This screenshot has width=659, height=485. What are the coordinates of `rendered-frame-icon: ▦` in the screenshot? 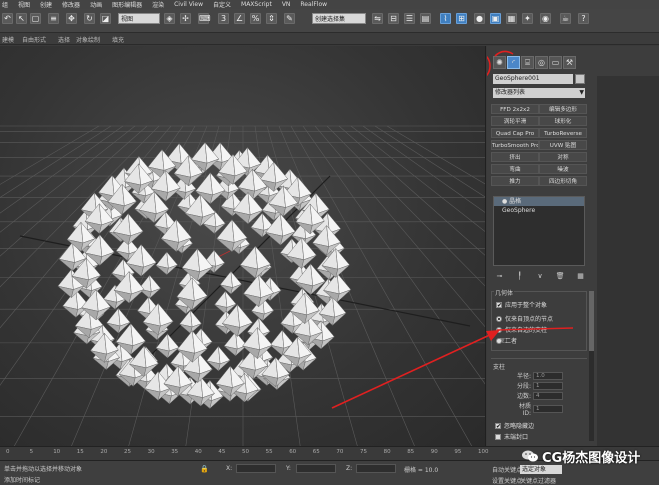 It's located at (511, 18).